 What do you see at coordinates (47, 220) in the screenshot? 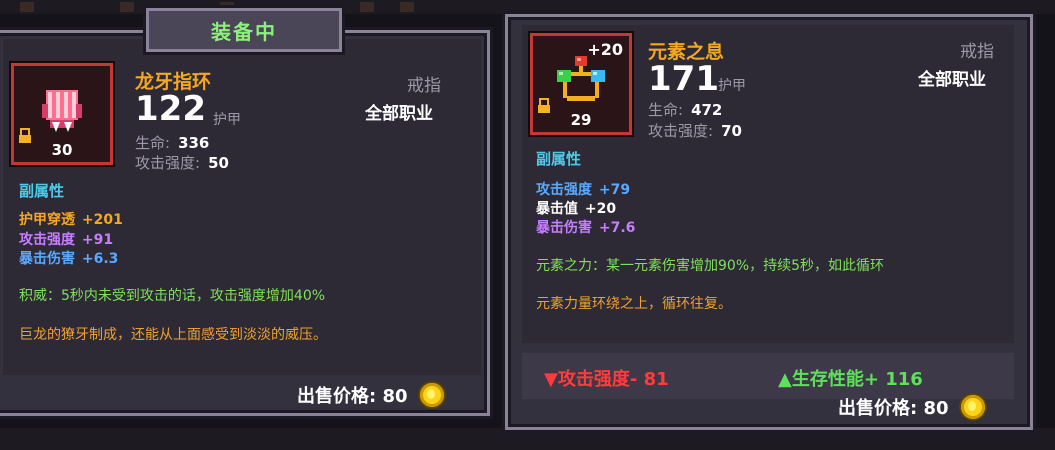
I see `substat-label: 护甲穿透` at bounding box center [47, 220].